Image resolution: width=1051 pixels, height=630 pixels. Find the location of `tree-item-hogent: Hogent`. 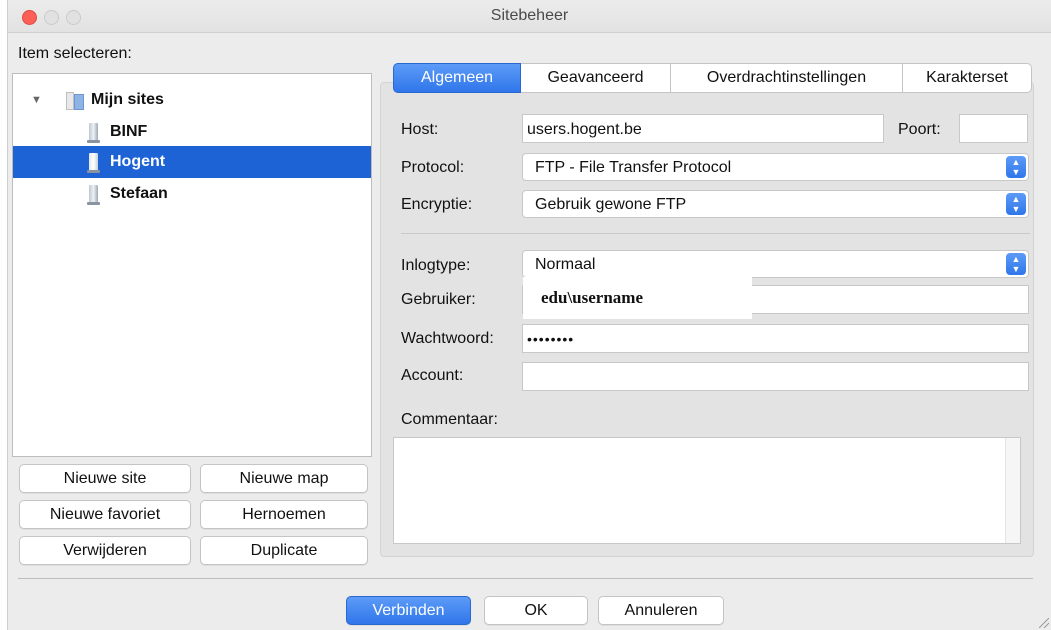

tree-item-hogent: Hogent is located at coordinates (192, 162).